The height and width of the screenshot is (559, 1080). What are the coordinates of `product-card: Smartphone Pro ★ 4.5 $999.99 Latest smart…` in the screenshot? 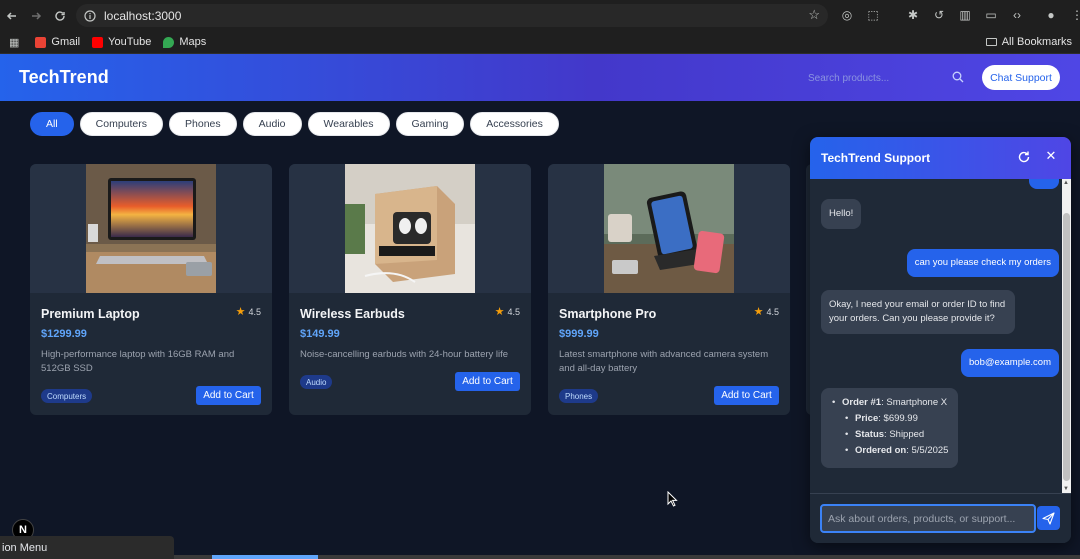 It's located at (669, 289).